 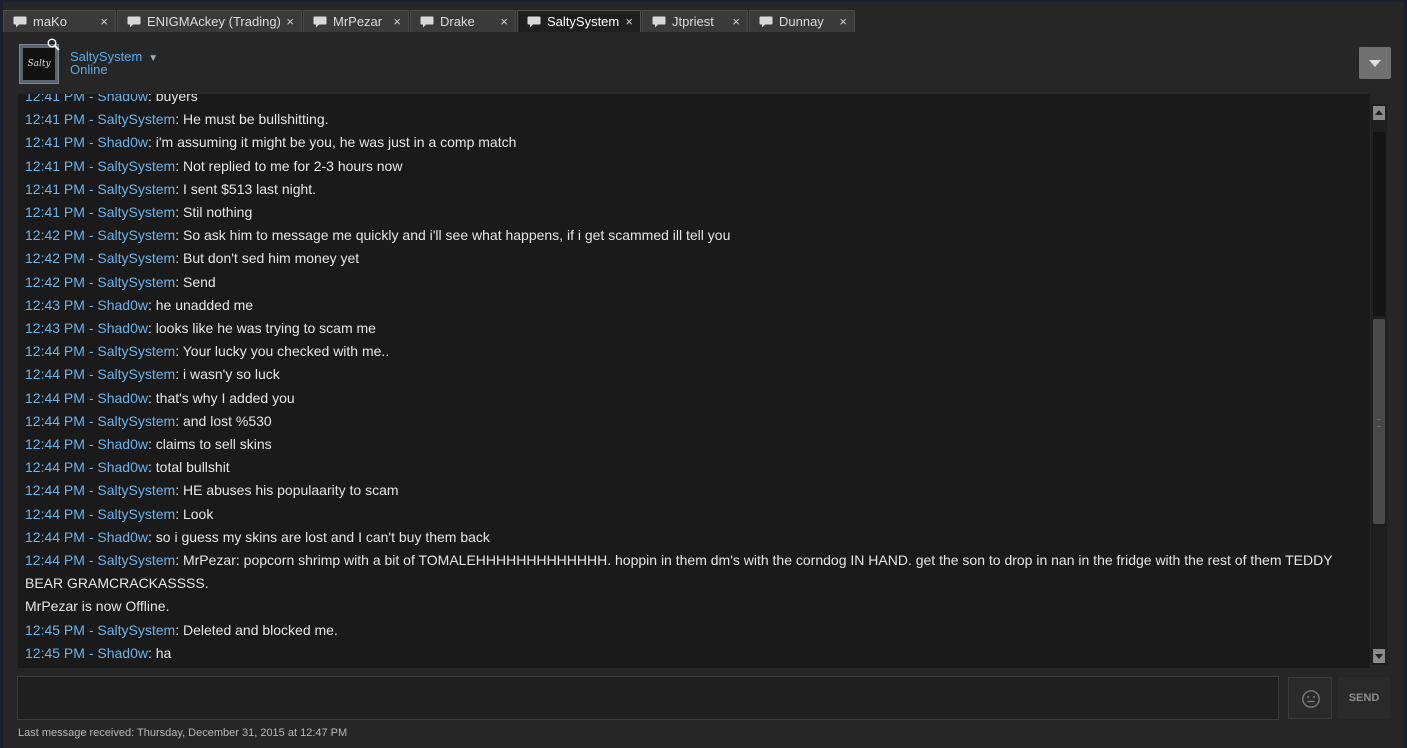 What do you see at coordinates (463, 21) in the screenshot?
I see `tab-drake: Drake ×` at bounding box center [463, 21].